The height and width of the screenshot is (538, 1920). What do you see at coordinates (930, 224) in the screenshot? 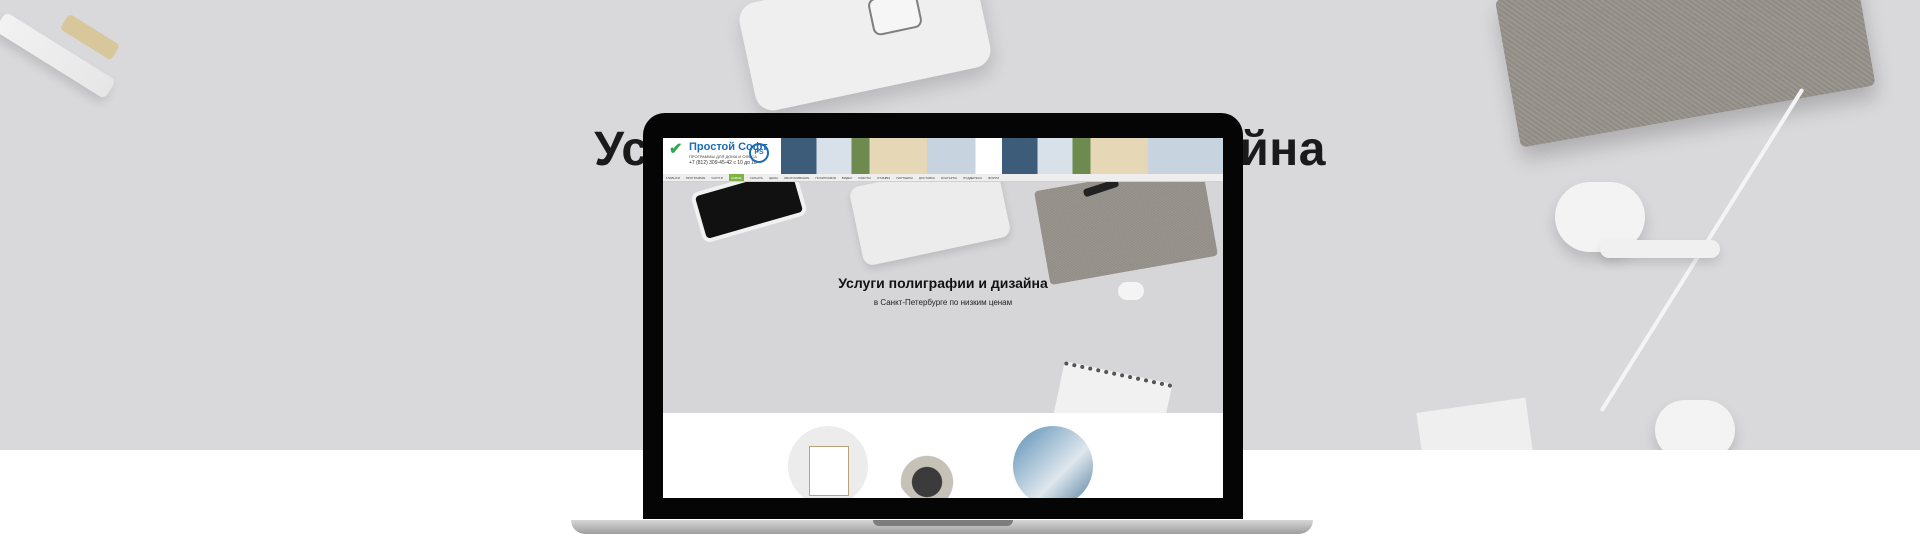
I see `keyboard-decoration-small` at bounding box center [930, 224].